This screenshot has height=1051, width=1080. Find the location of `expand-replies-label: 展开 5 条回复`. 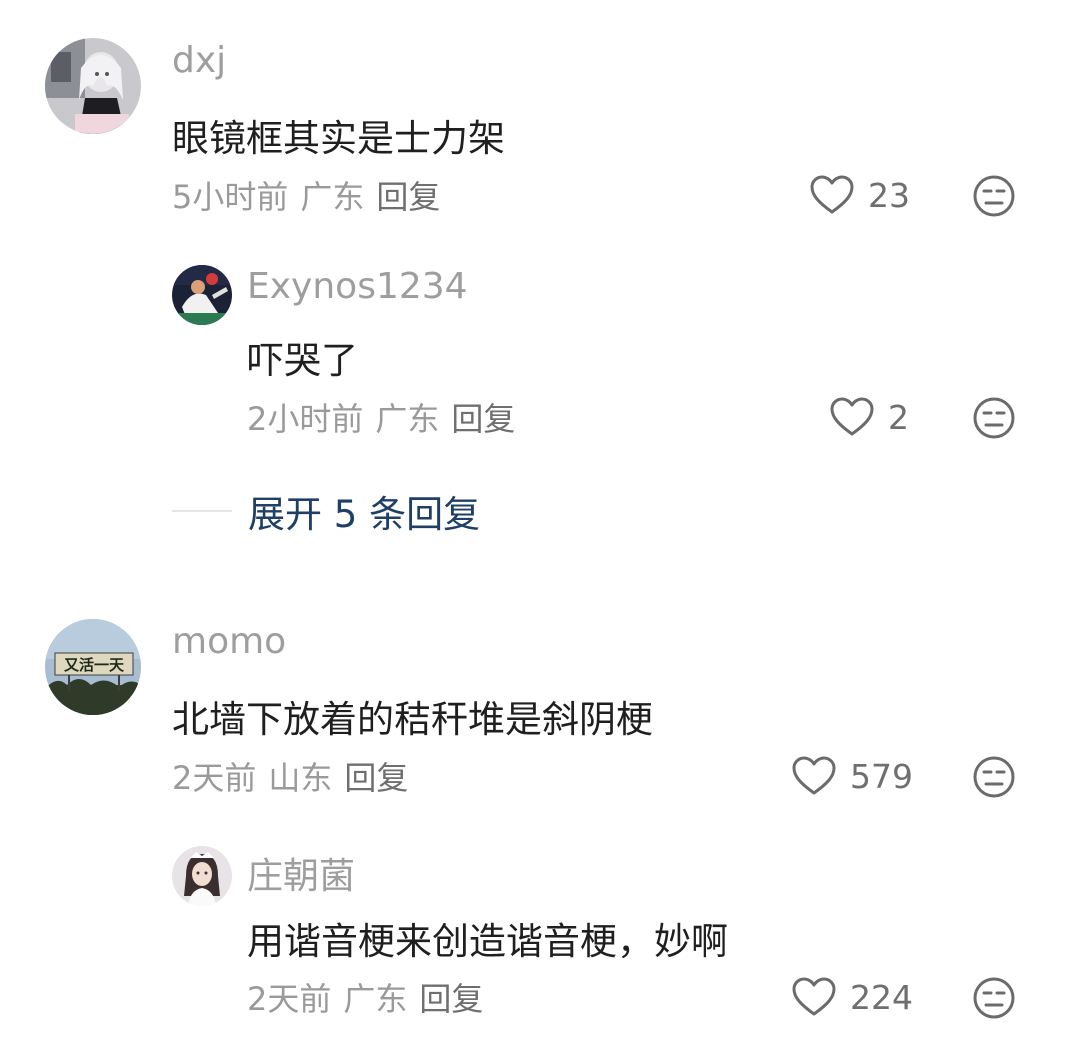

expand-replies-label: 展开 5 条回复 is located at coordinates (364, 514).